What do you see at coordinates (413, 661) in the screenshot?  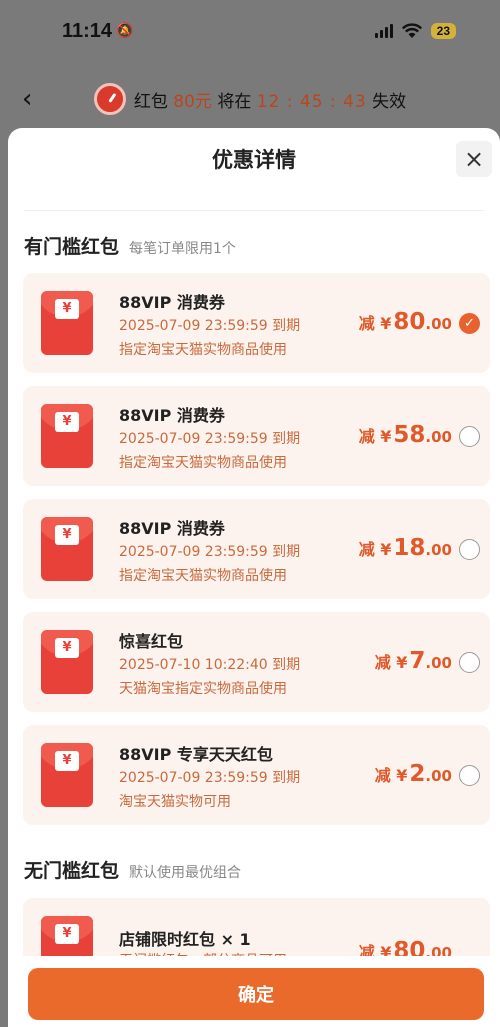 I see `coupon-amount: 减 ¥ 7 .00` at bounding box center [413, 661].